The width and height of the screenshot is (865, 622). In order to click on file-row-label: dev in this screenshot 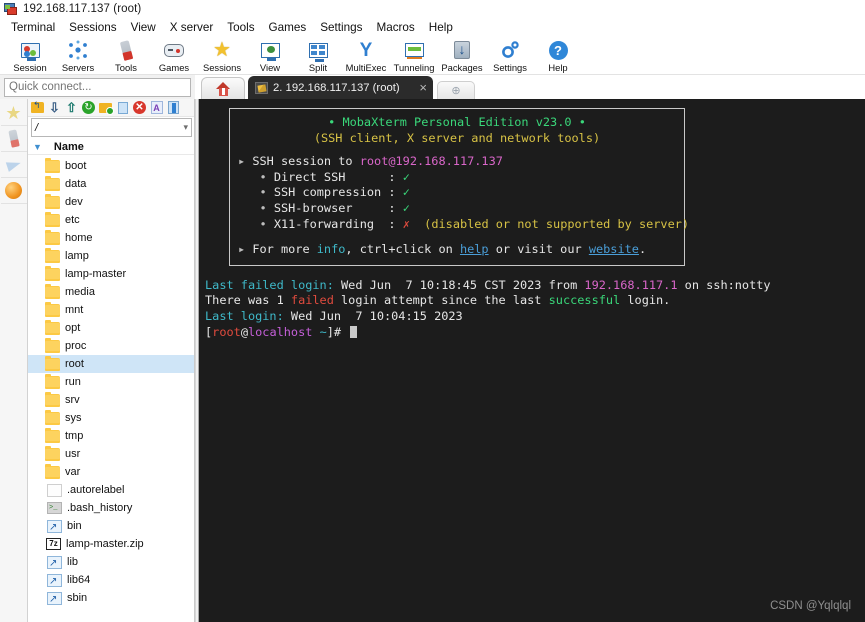, I will do `click(74, 202)`.